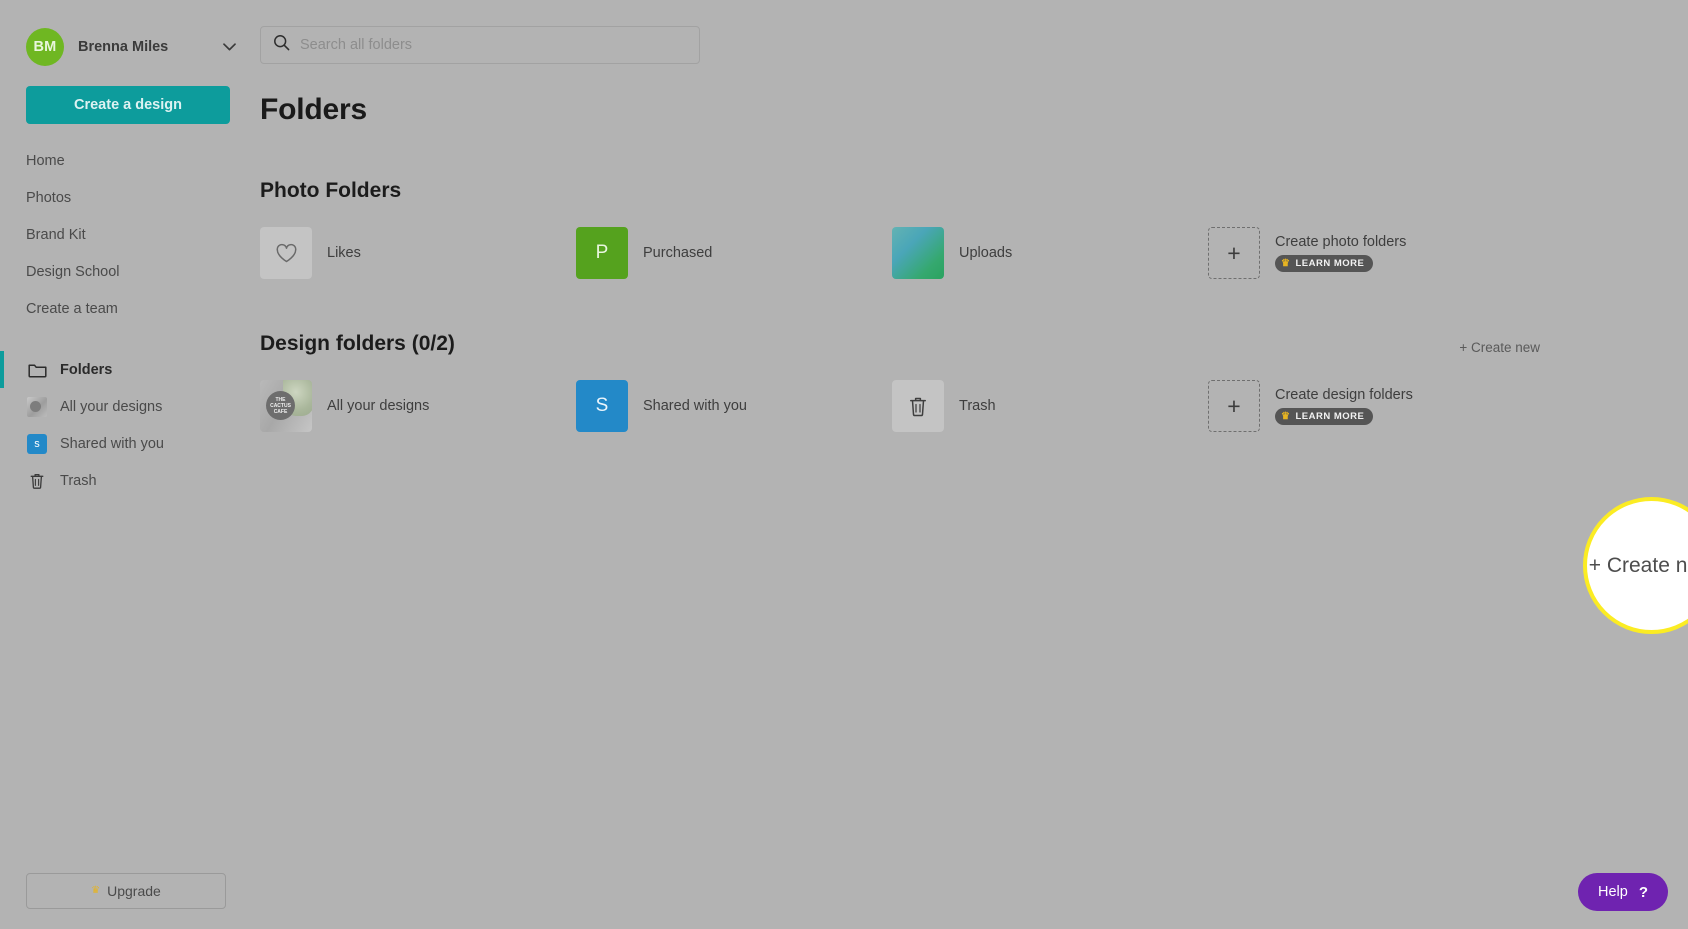  Describe the element at coordinates (128, 160) in the screenshot. I see `sidebar-item-home: Home` at that location.